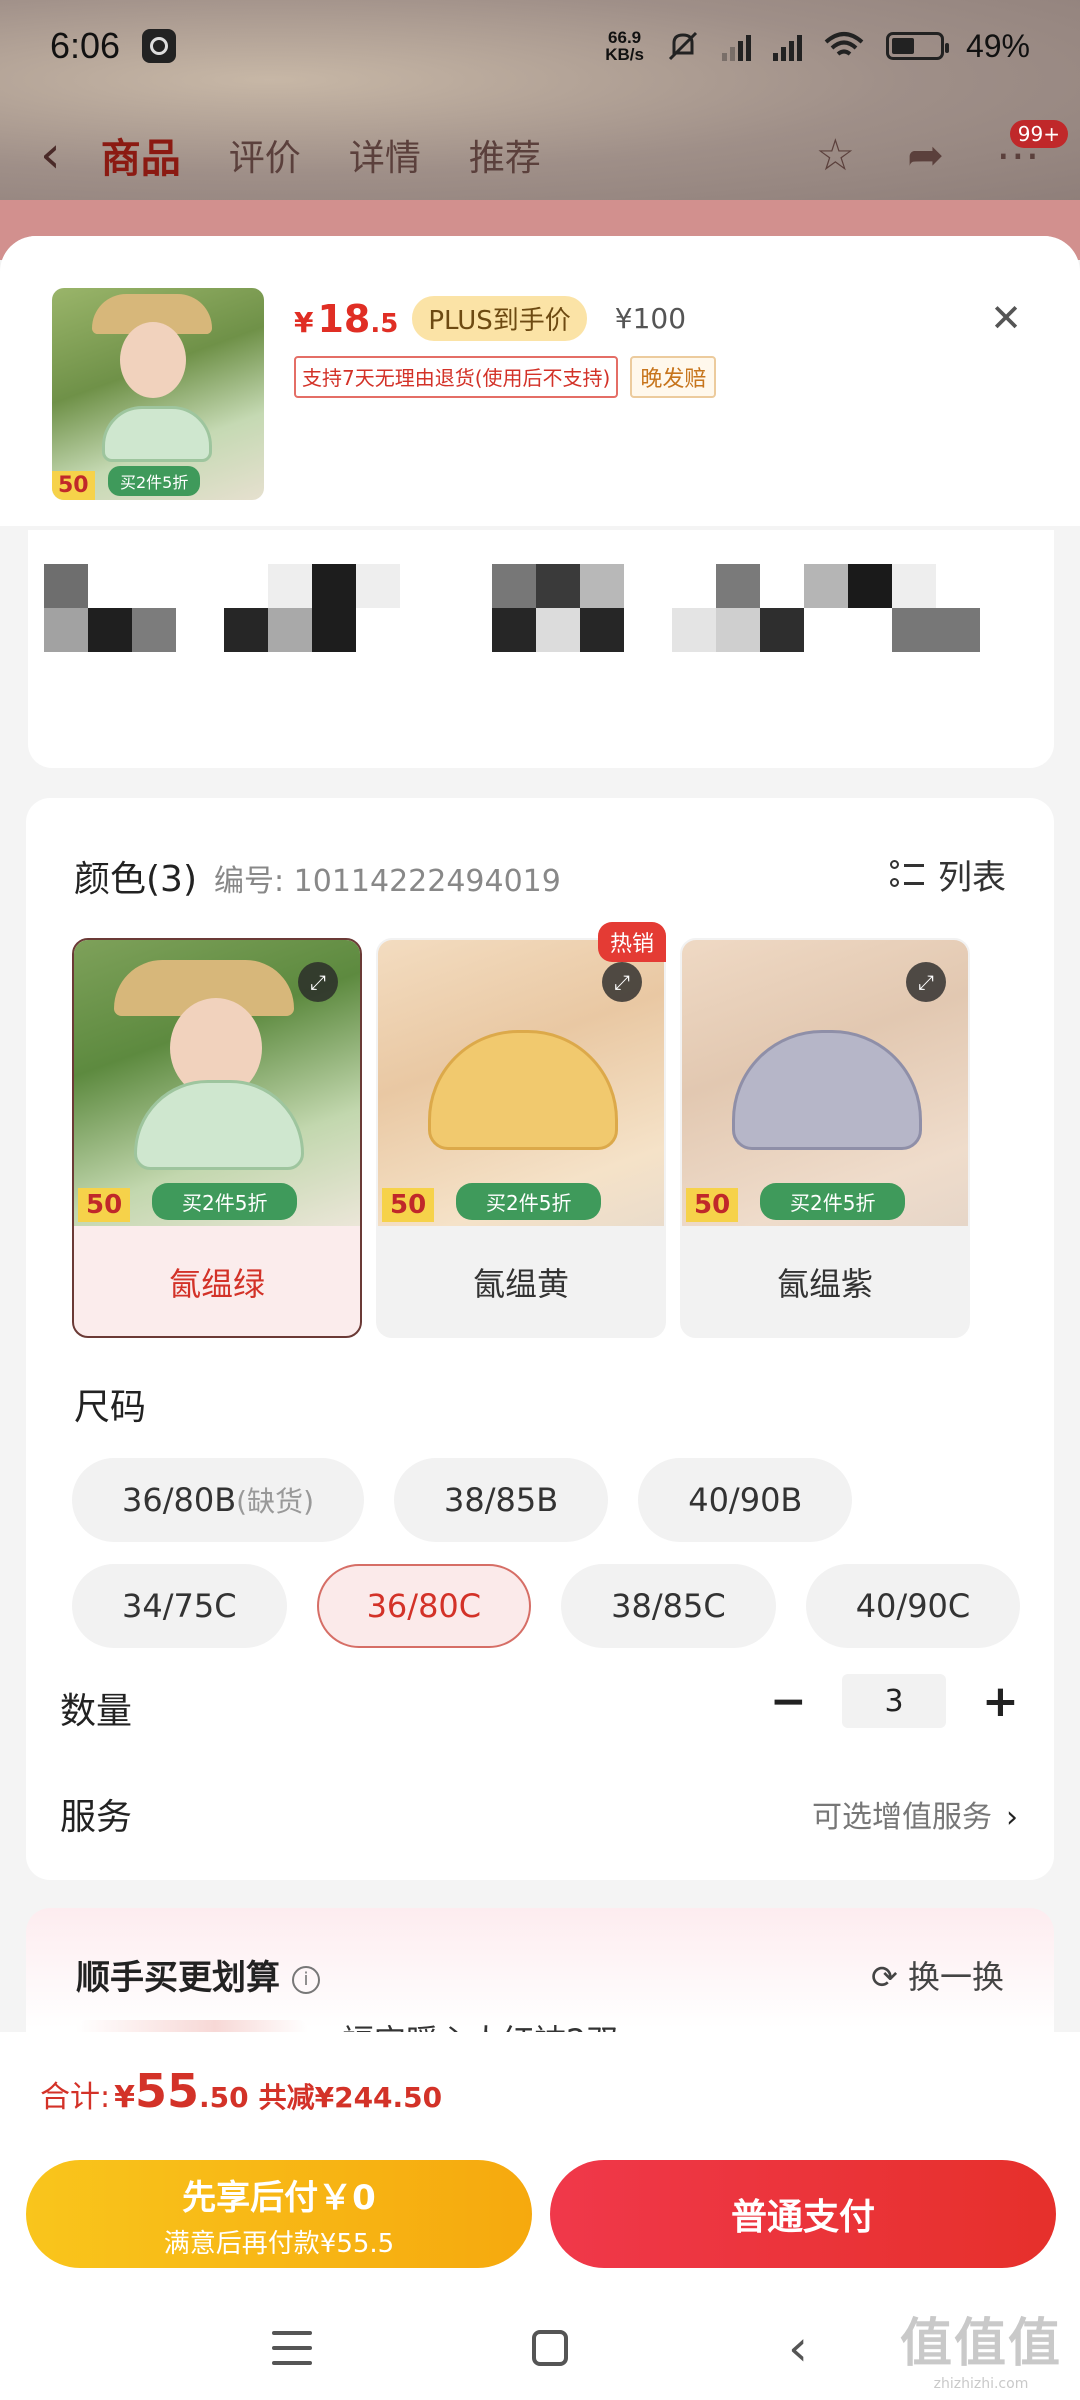 The width and height of the screenshot is (1080, 2400). I want to click on pay-later-button: 先享后付￥0 满意后再付款¥55.5, so click(279, 2214).